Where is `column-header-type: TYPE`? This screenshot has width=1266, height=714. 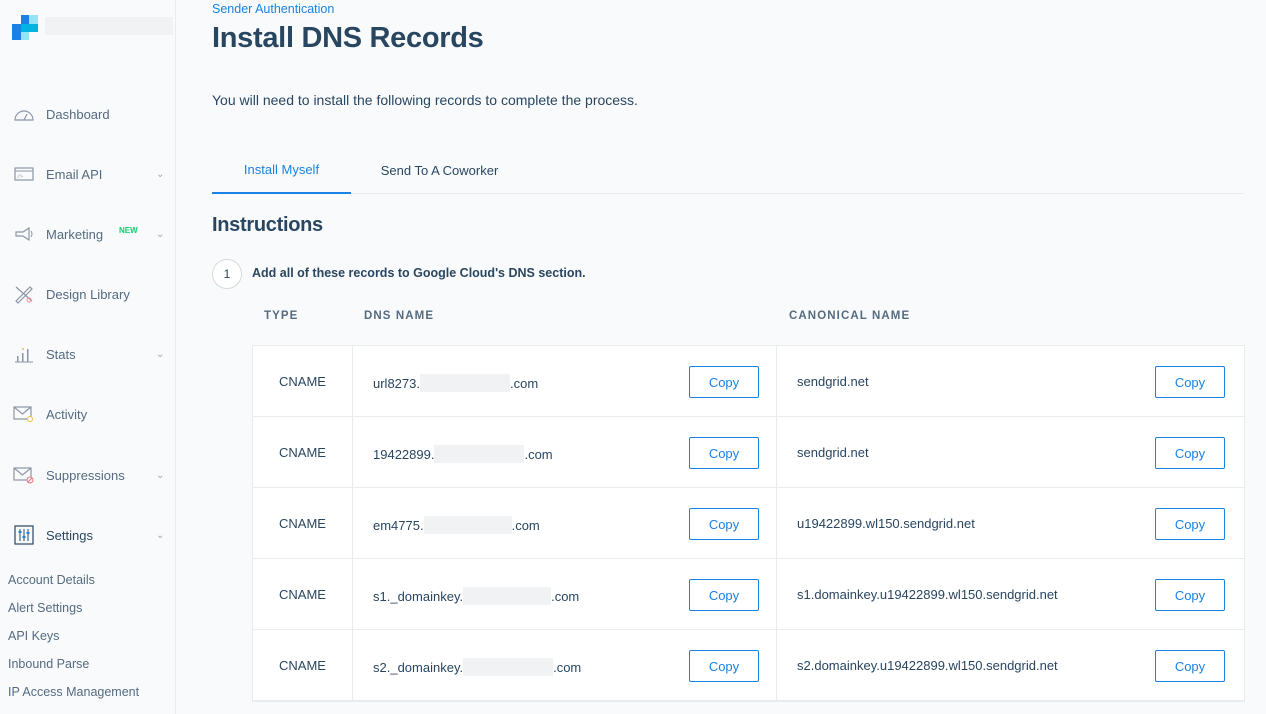
column-header-type: TYPE is located at coordinates (281, 316).